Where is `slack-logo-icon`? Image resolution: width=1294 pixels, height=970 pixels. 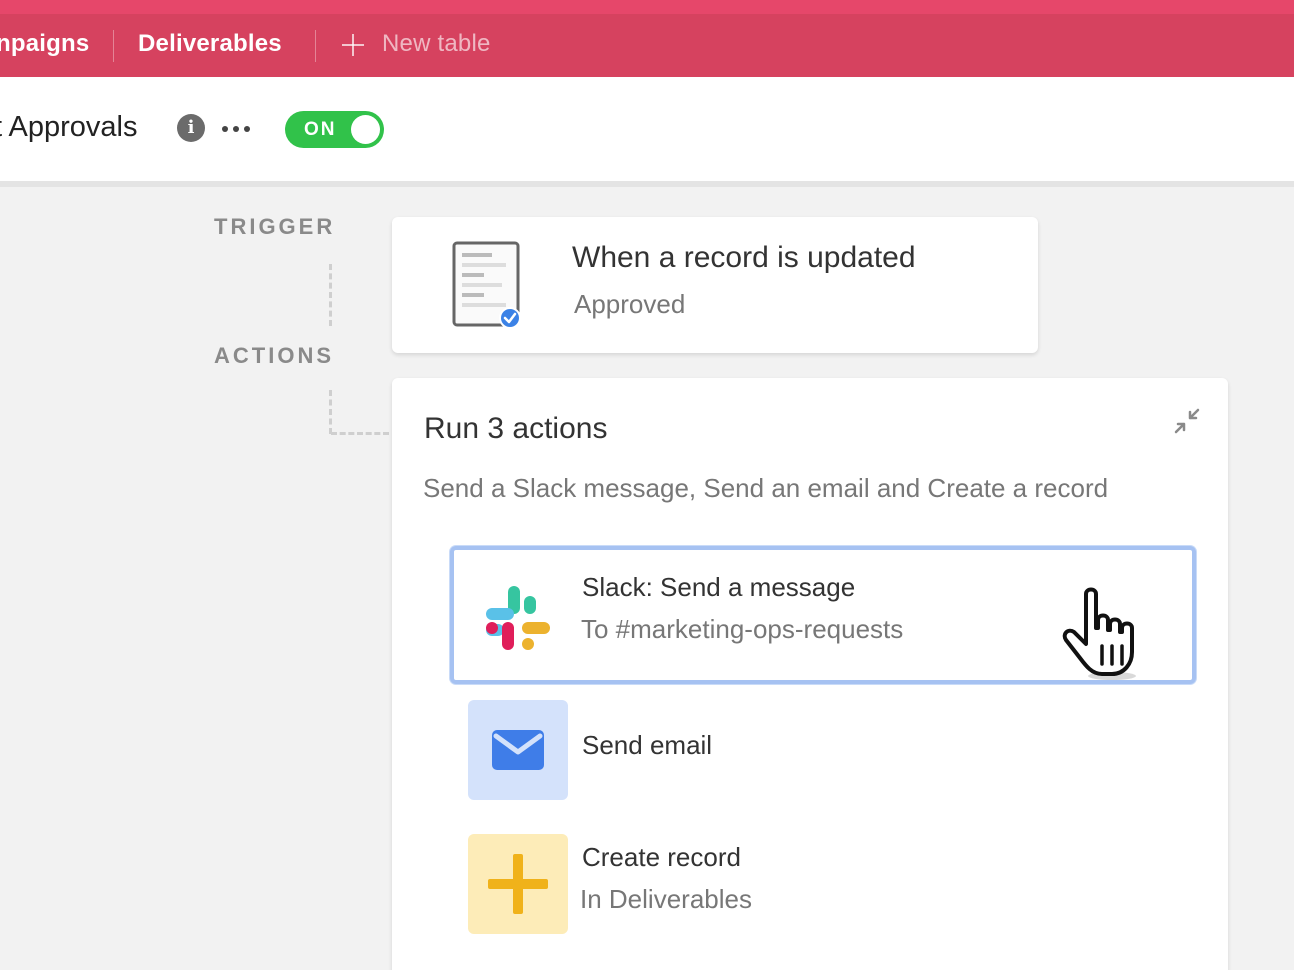
slack-logo-icon is located at coordinates (518, 618).